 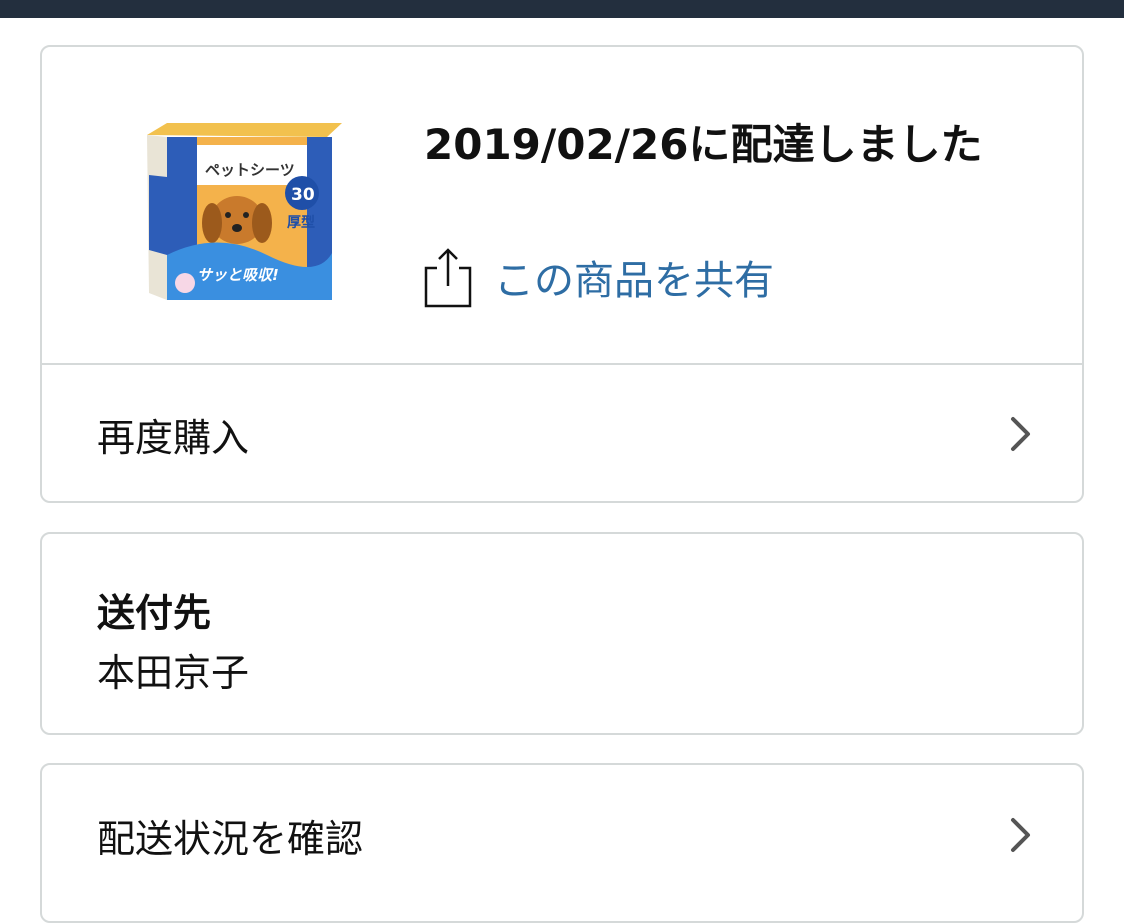 I want to click on product-image-count-text: 30, so click(x=303, y=195).